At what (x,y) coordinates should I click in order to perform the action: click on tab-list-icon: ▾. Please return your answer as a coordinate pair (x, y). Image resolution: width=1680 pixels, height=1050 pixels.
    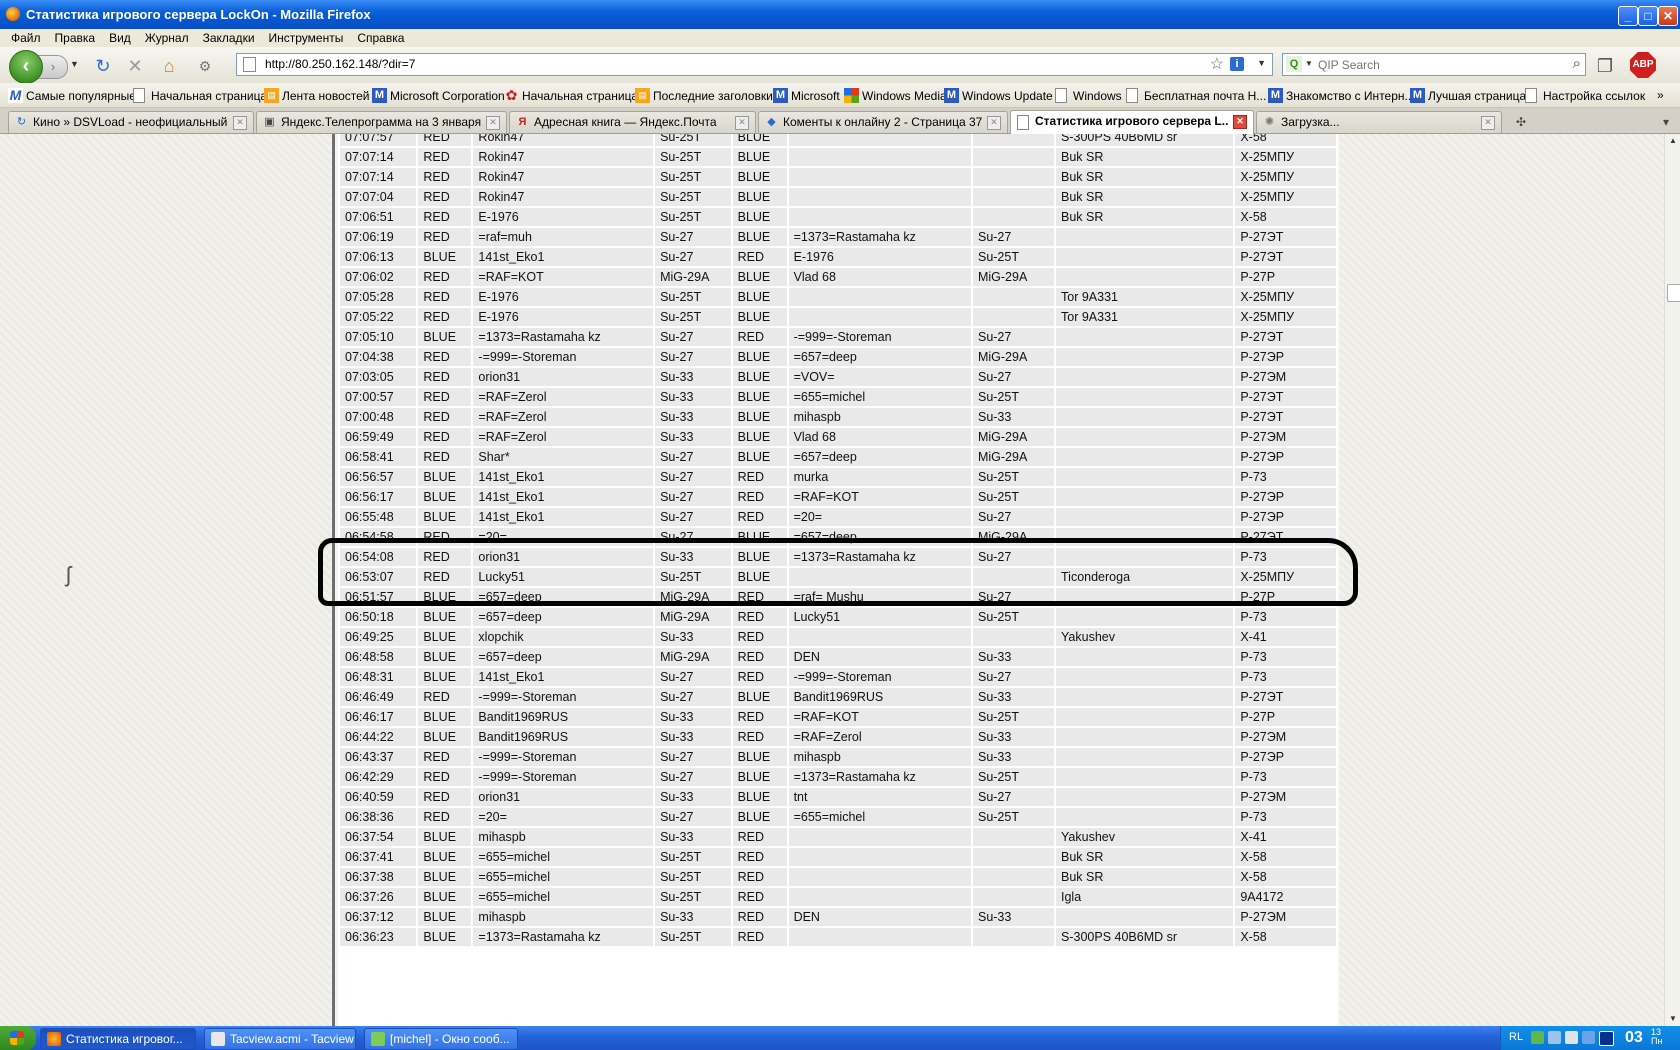
    Looking at the image, I should click on (1666, 122).